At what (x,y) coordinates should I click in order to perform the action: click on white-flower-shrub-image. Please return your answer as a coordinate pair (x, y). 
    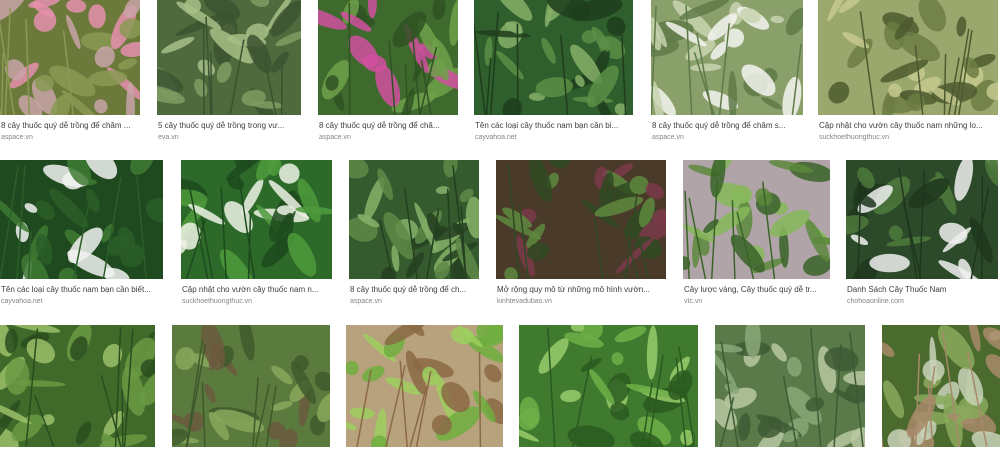
    Looking at the image, I should click on (256, 219).